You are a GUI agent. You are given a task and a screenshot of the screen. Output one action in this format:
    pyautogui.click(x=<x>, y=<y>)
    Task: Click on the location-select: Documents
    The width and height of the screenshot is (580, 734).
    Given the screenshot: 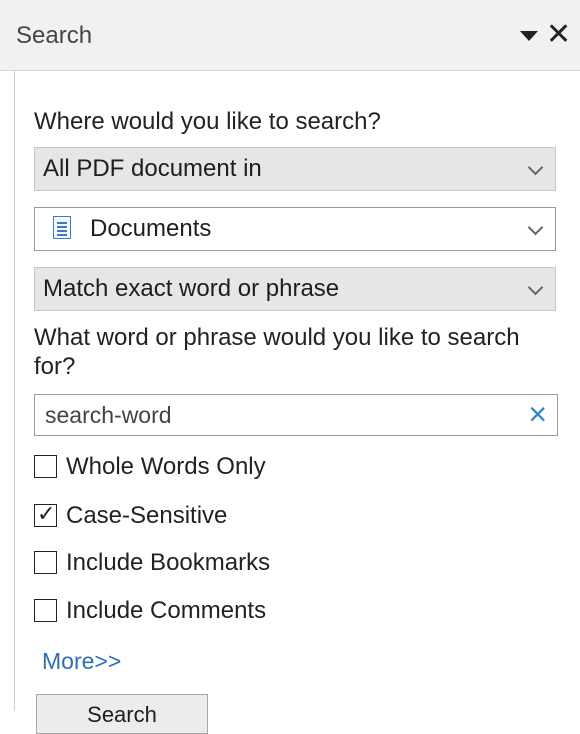 What is the action you would take?
    pyautogui.click(x=295, y=229)
    